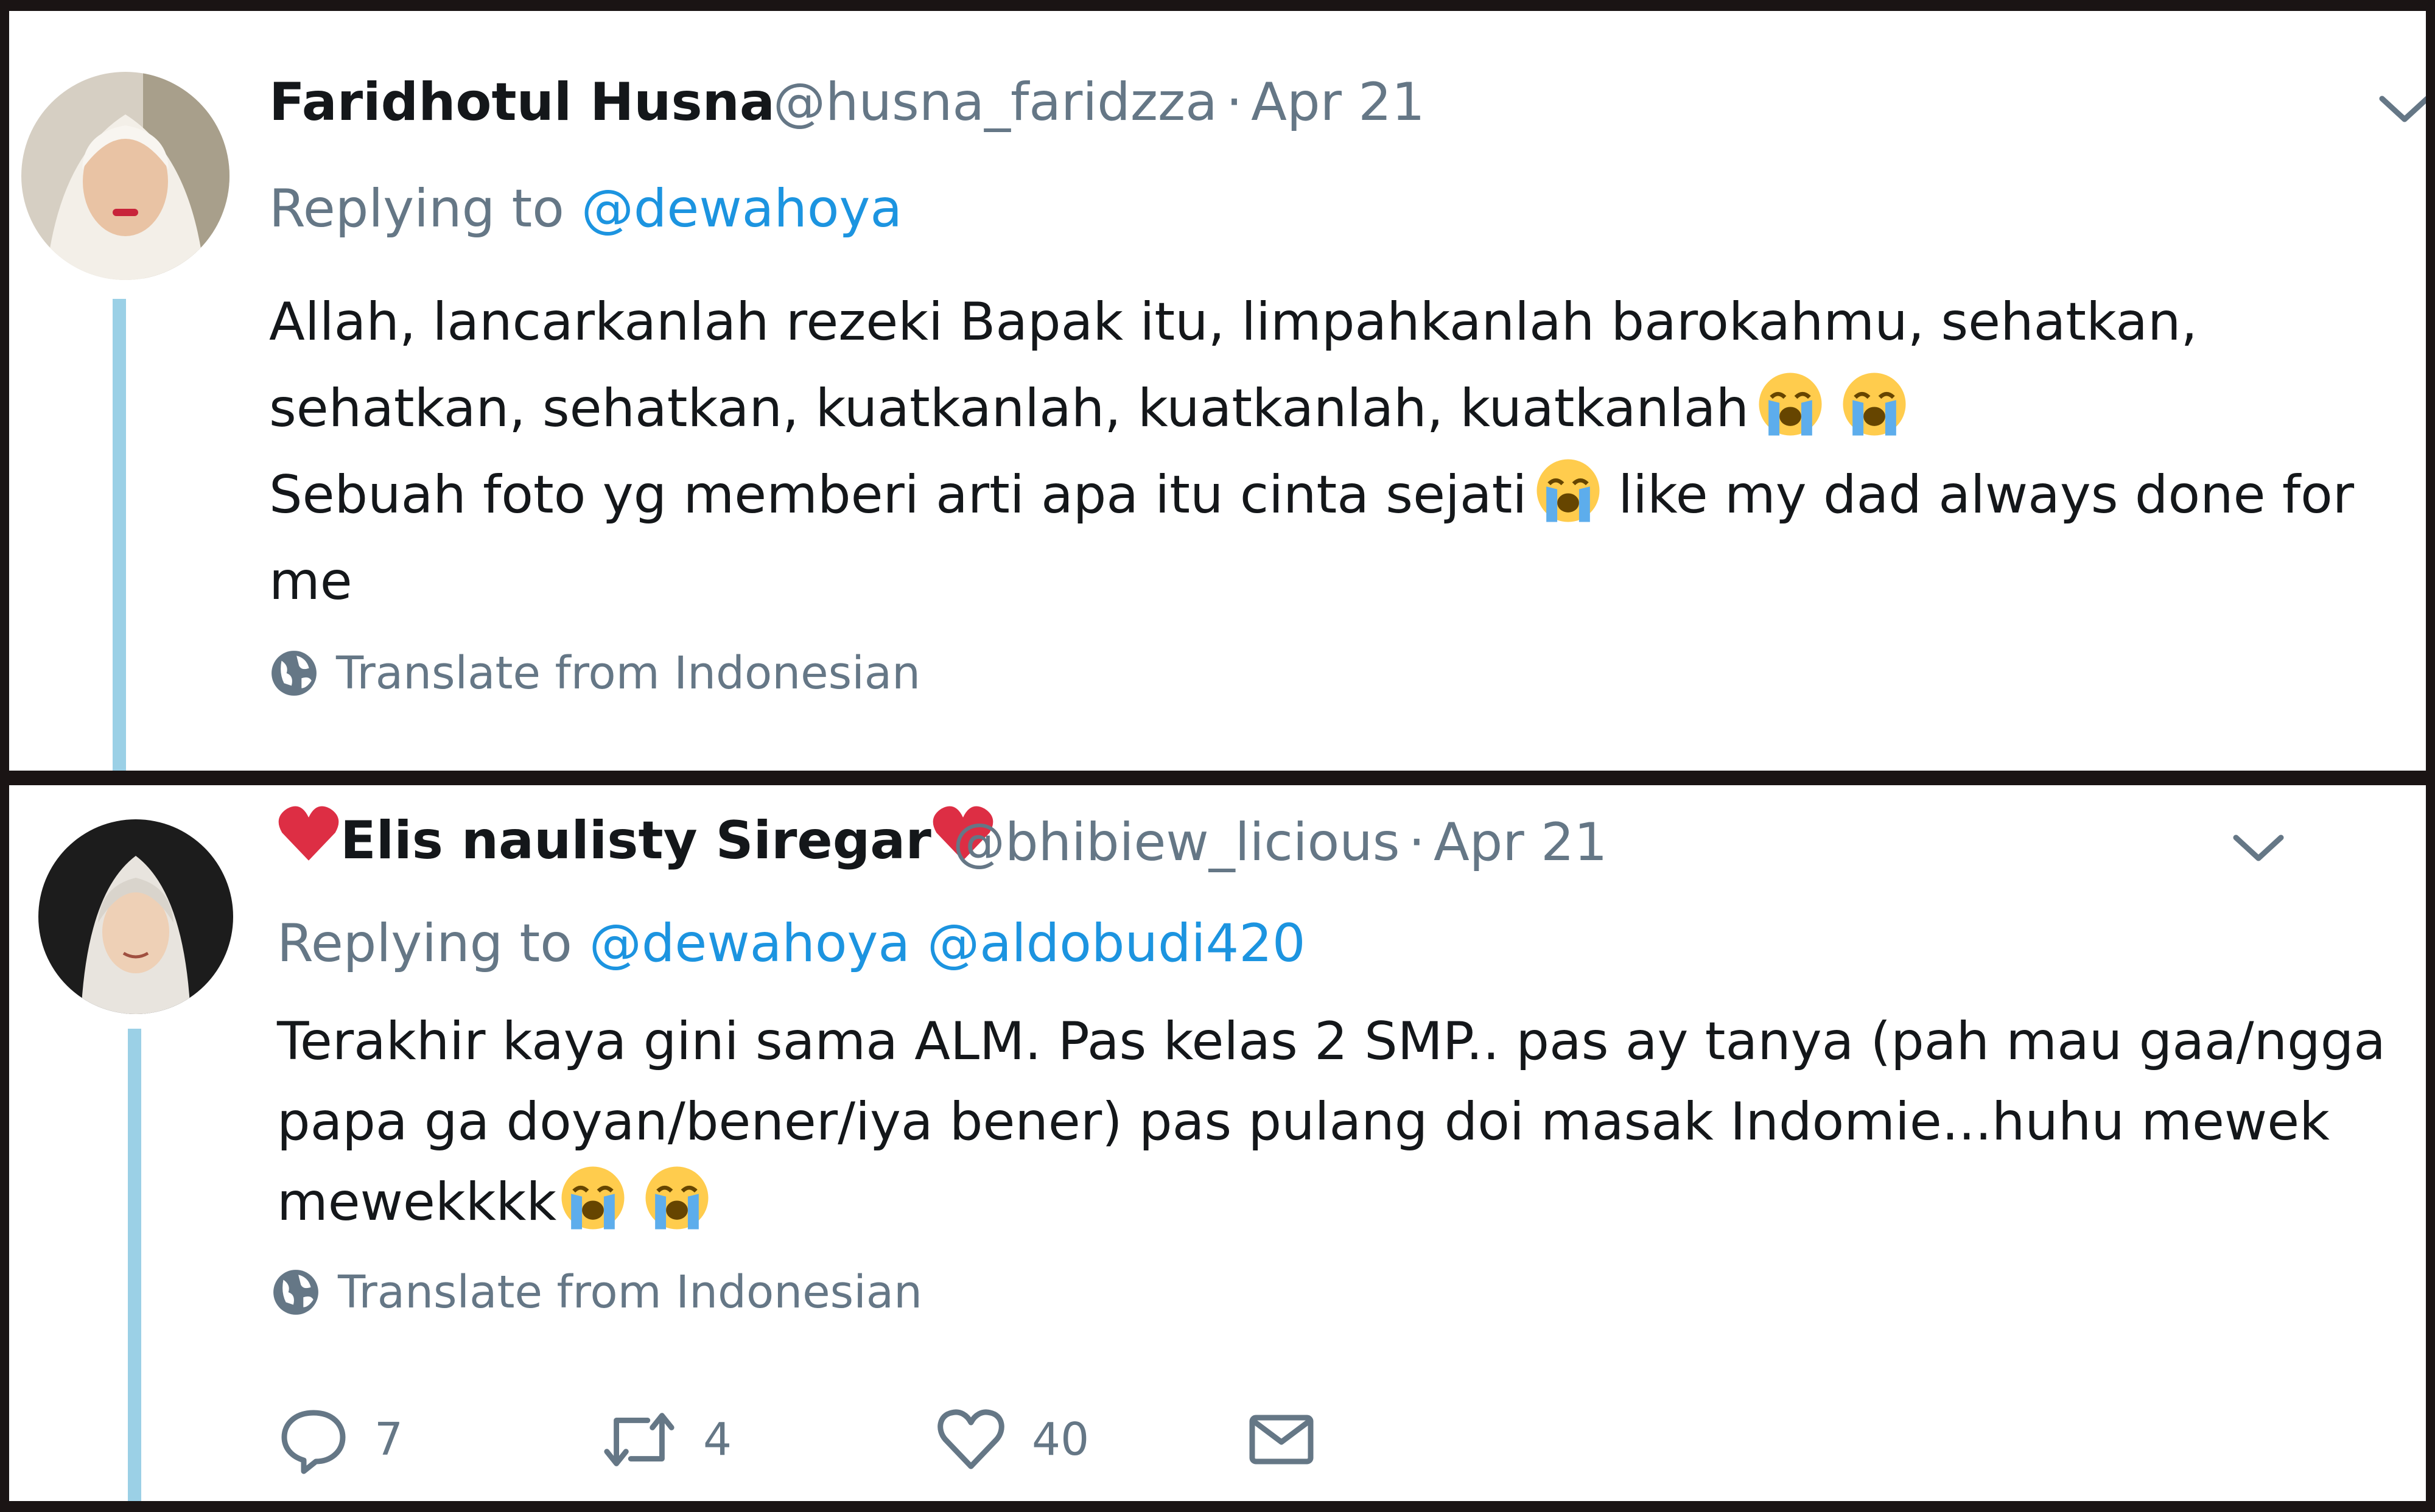 The image size is (2435, 1512). What do you see at coordinates (639, 1439) in the screenshot?
I see `retweet-icon` at bounding box center [639, 1439].